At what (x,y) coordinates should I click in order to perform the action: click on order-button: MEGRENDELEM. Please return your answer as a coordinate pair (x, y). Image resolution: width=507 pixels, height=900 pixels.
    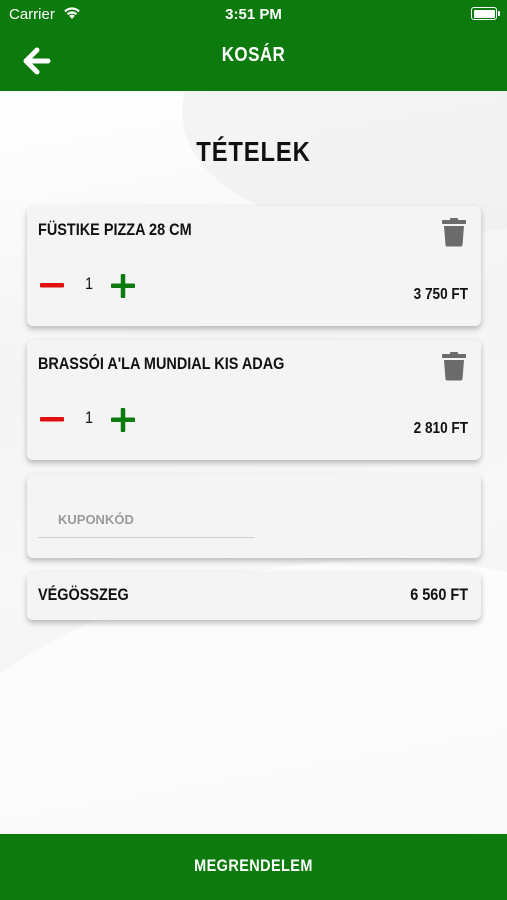
    Looking at the image, I should click on (253, 867).